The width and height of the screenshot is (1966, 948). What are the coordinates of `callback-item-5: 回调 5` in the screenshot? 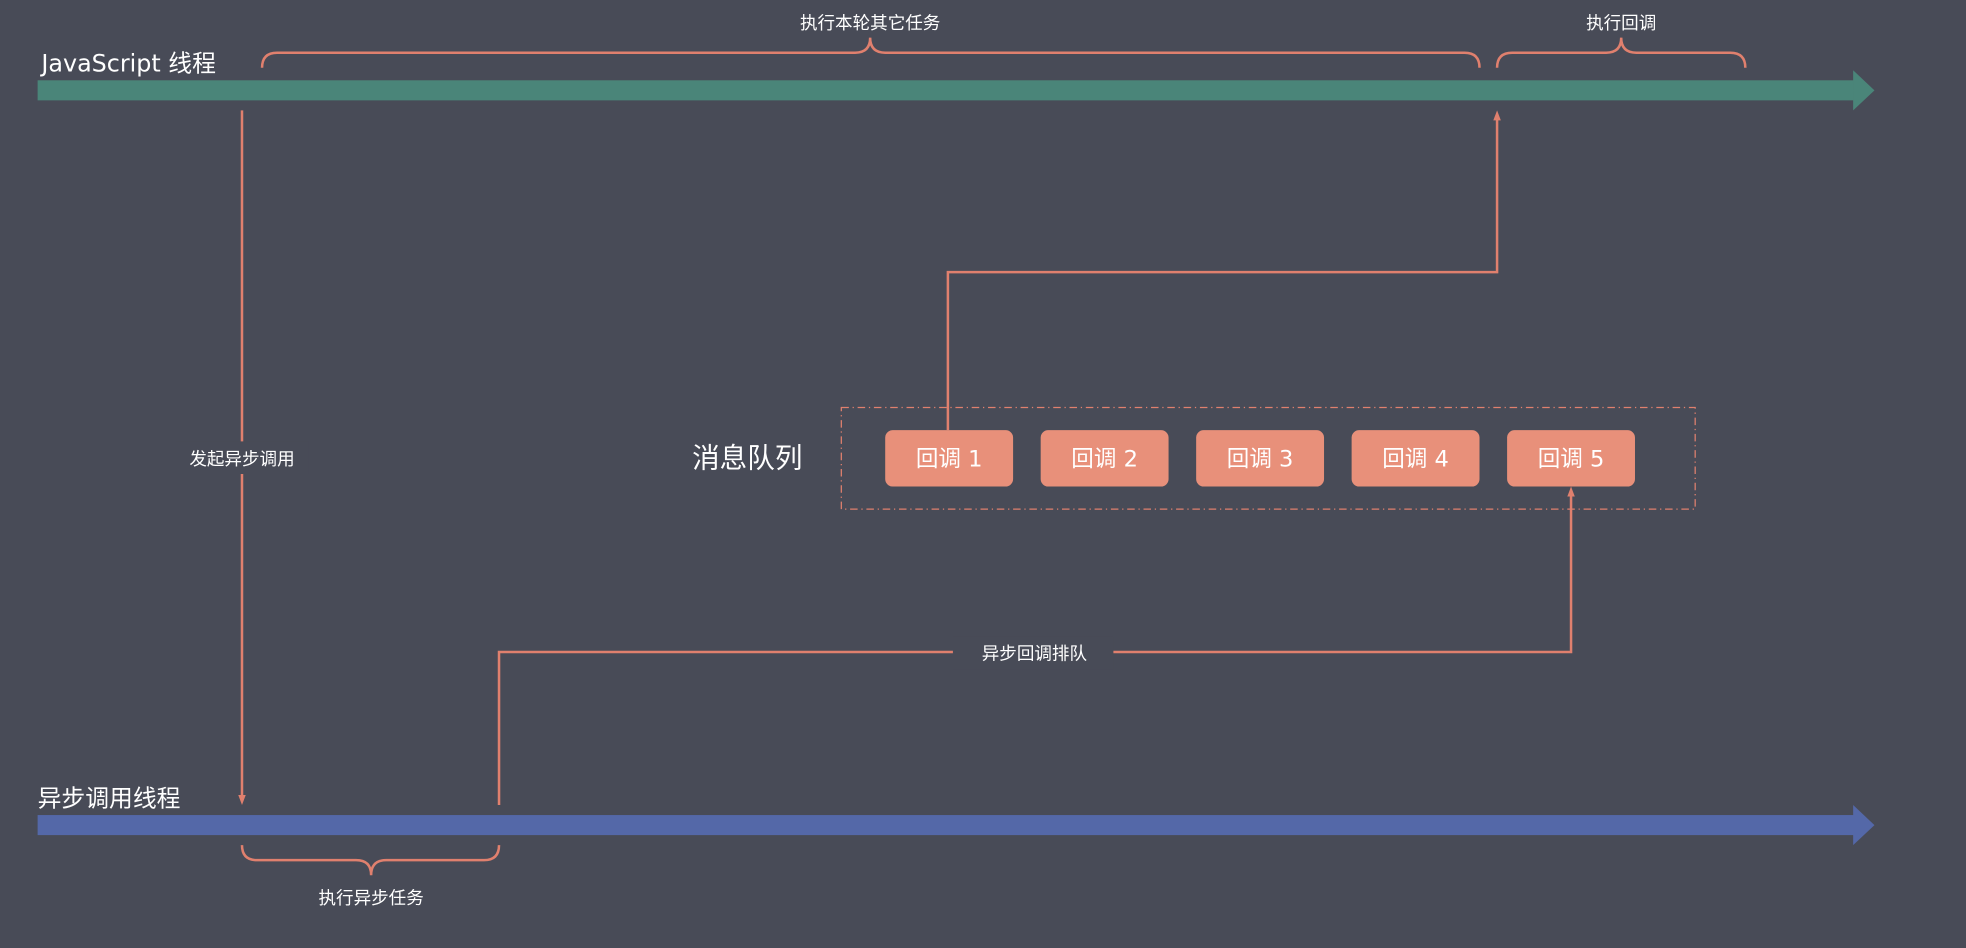 It's located at (1571, 458).